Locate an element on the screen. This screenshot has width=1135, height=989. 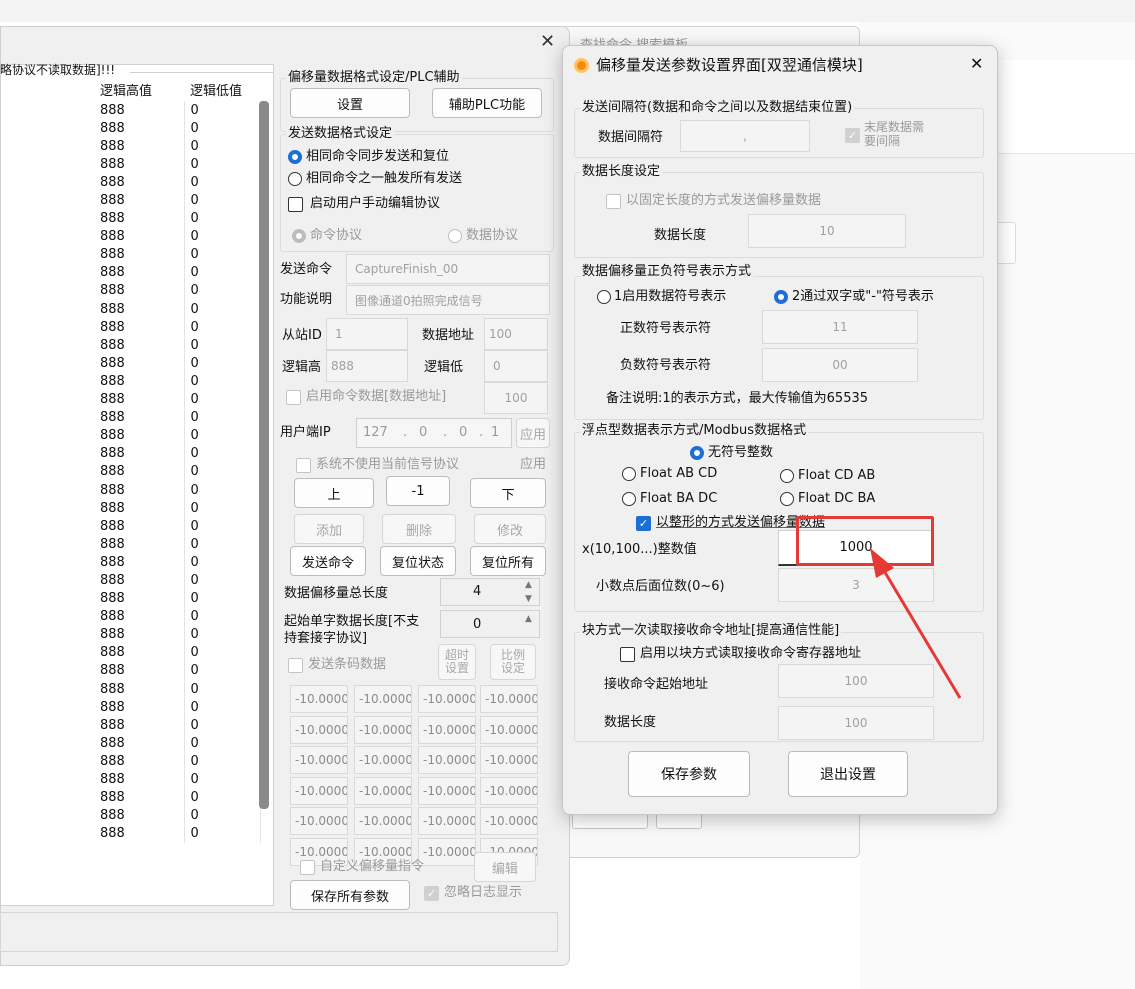
offset-total-spinner: 4 ▲ ▼ is located at coordinates (490, 592).